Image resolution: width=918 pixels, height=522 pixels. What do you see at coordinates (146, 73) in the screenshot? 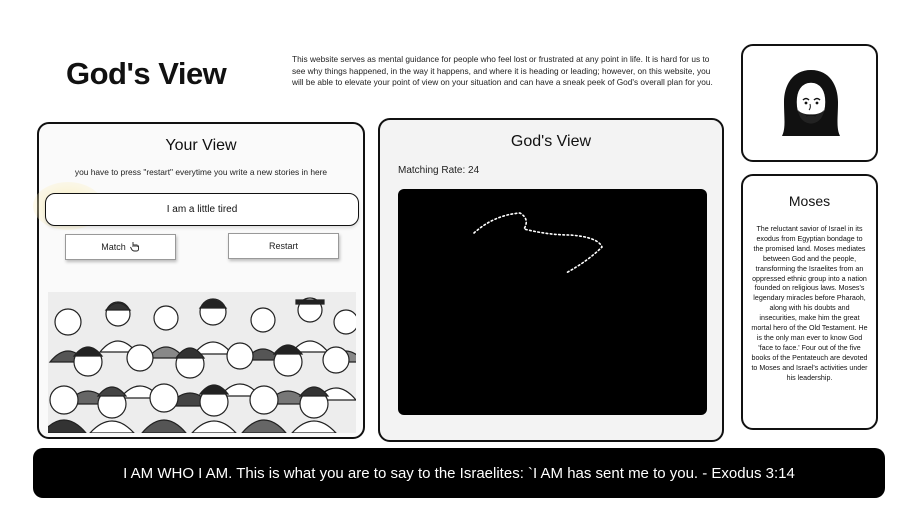
I see `app-title: God's View` at bounding box center [146, 73].